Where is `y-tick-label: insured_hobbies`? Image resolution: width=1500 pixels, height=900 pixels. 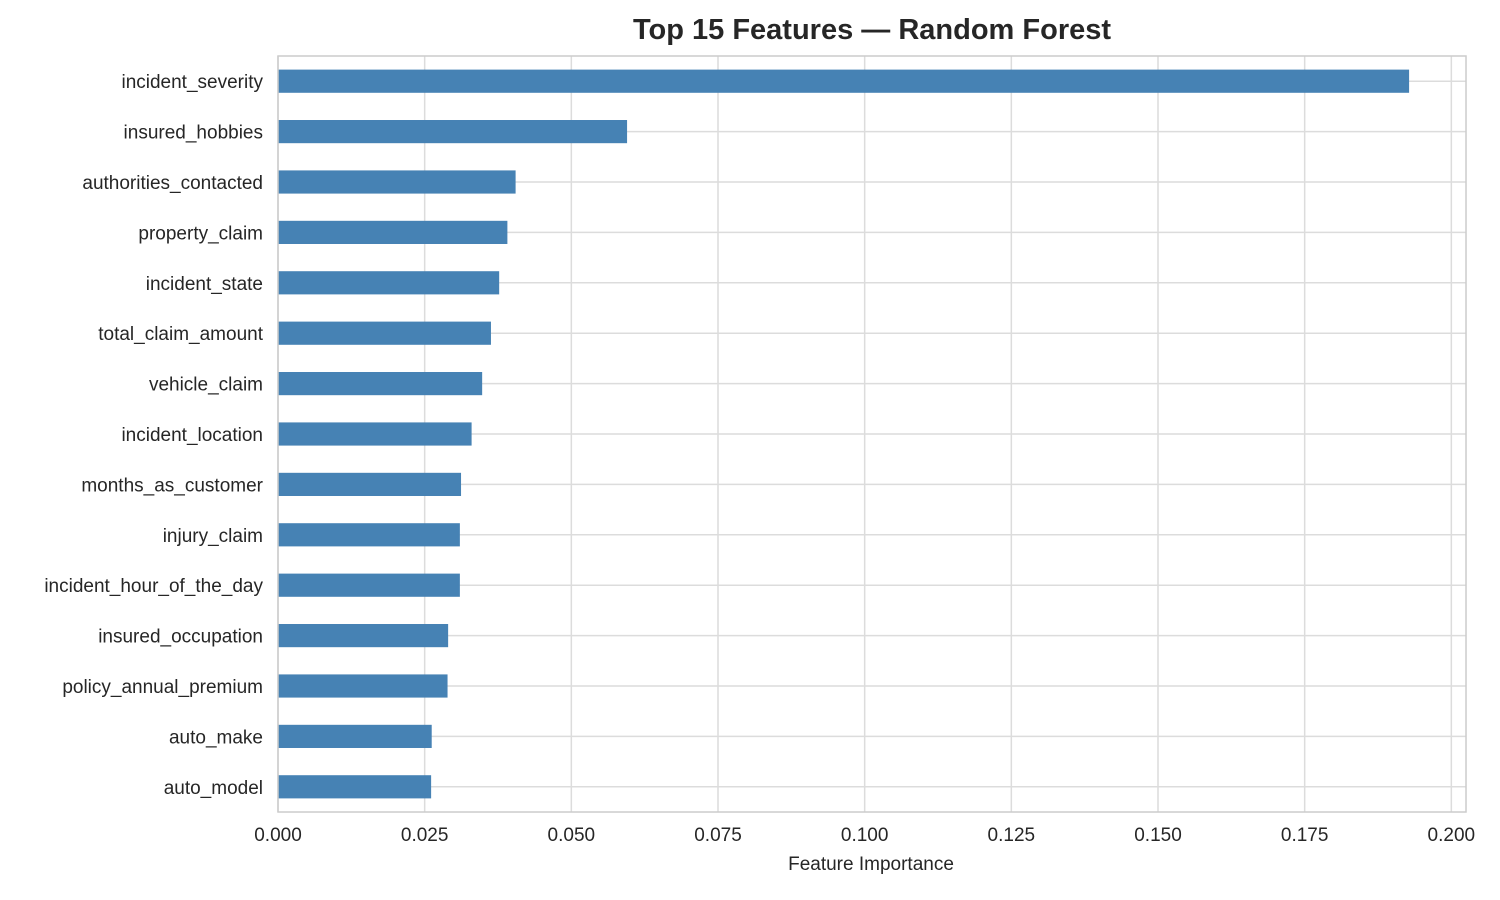
y-tick-label: insured_hobbies is located at coordinates (193, 133).